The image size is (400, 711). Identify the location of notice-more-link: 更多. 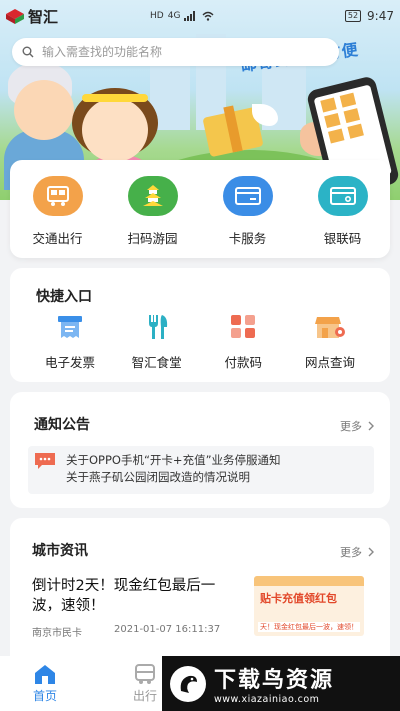
(357, 426).